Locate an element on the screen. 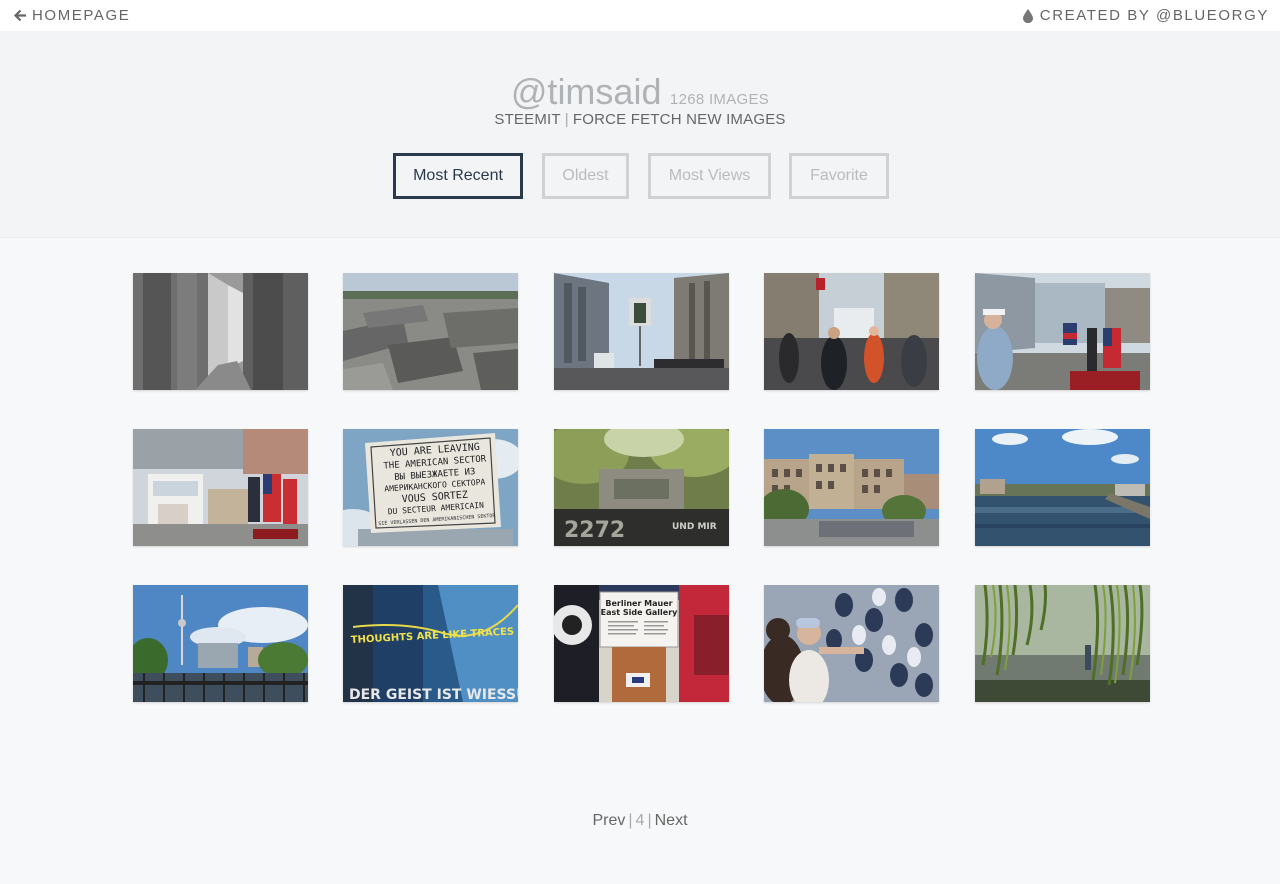 The height and width of the screenshot is (884, 1280). tv-tower-bridge-image is located at coordinates (220, 643).